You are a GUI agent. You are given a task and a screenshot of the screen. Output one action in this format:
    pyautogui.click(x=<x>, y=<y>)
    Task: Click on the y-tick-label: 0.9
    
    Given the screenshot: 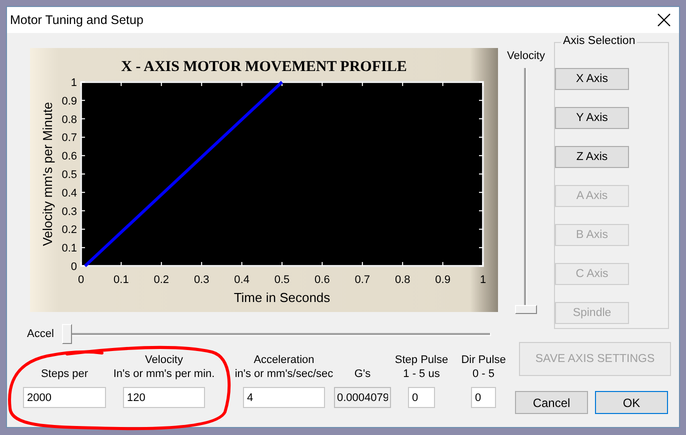 What is the action you would take?
    pyautogui.click(x=69, y=101)
    